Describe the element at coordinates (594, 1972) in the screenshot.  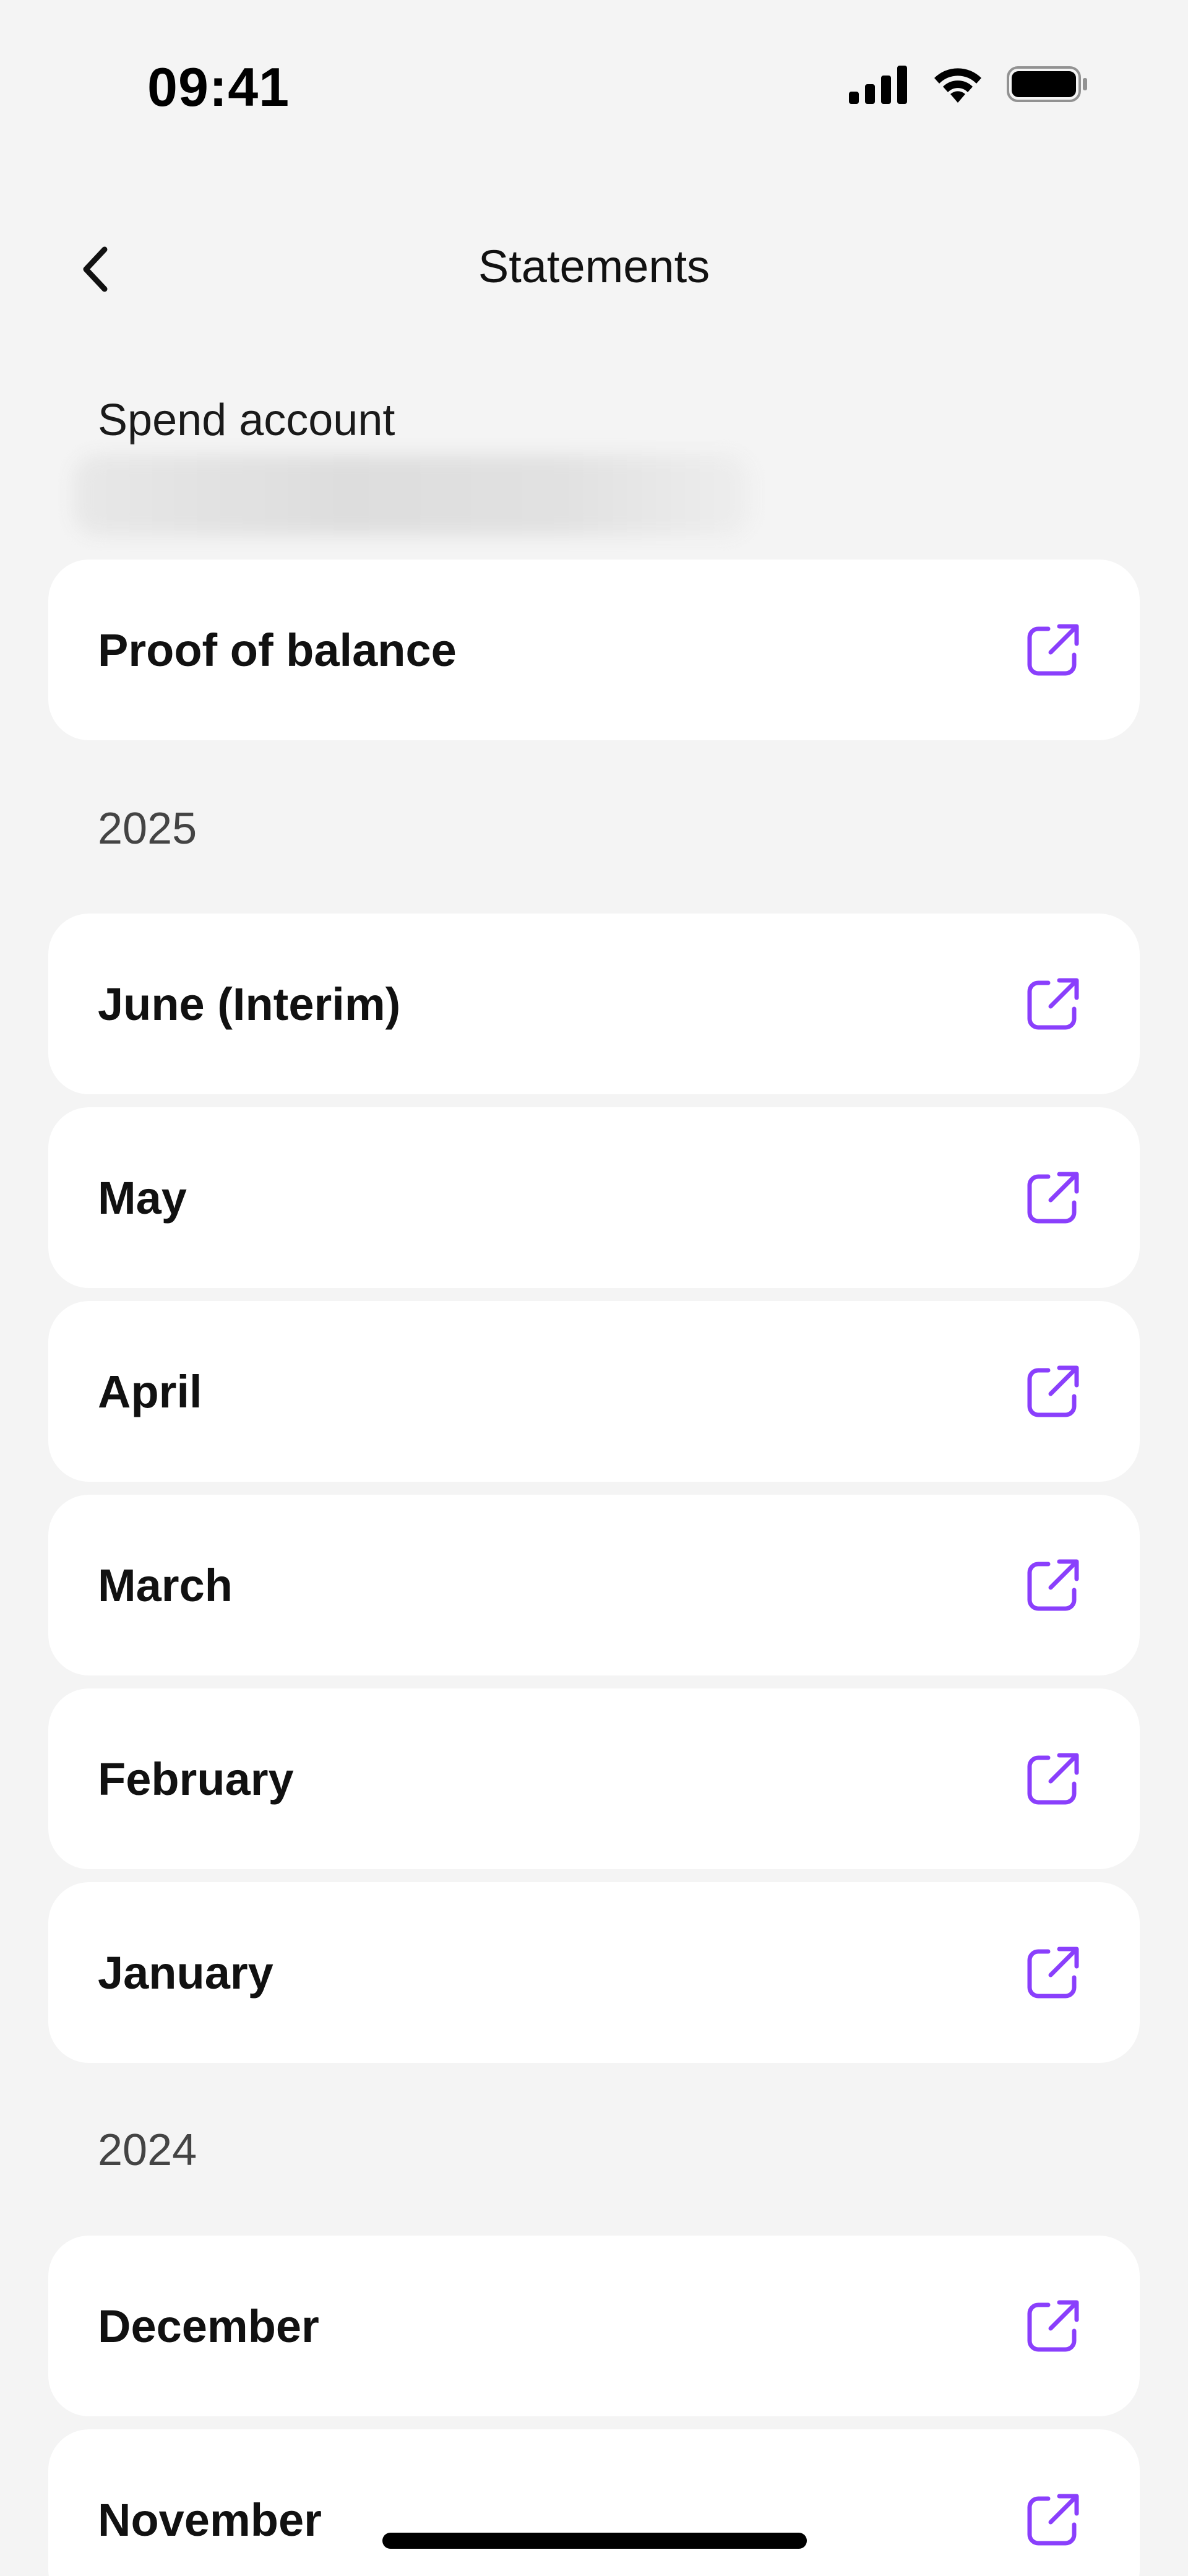
I see `statement-row: January` at that location.